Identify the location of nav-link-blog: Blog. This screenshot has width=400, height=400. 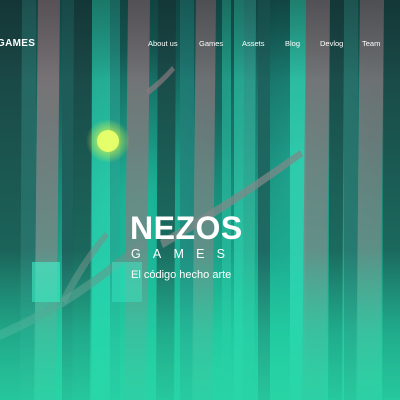
(292, 43).